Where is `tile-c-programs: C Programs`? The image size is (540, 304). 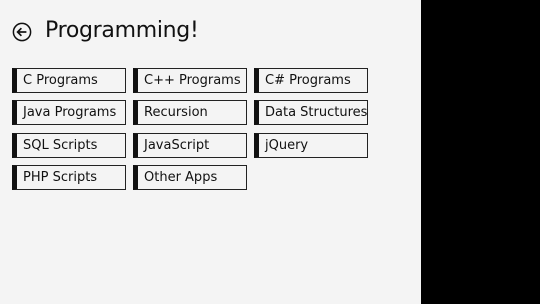 tile-c-programs: C Programs is located at coordinates (69, 80).